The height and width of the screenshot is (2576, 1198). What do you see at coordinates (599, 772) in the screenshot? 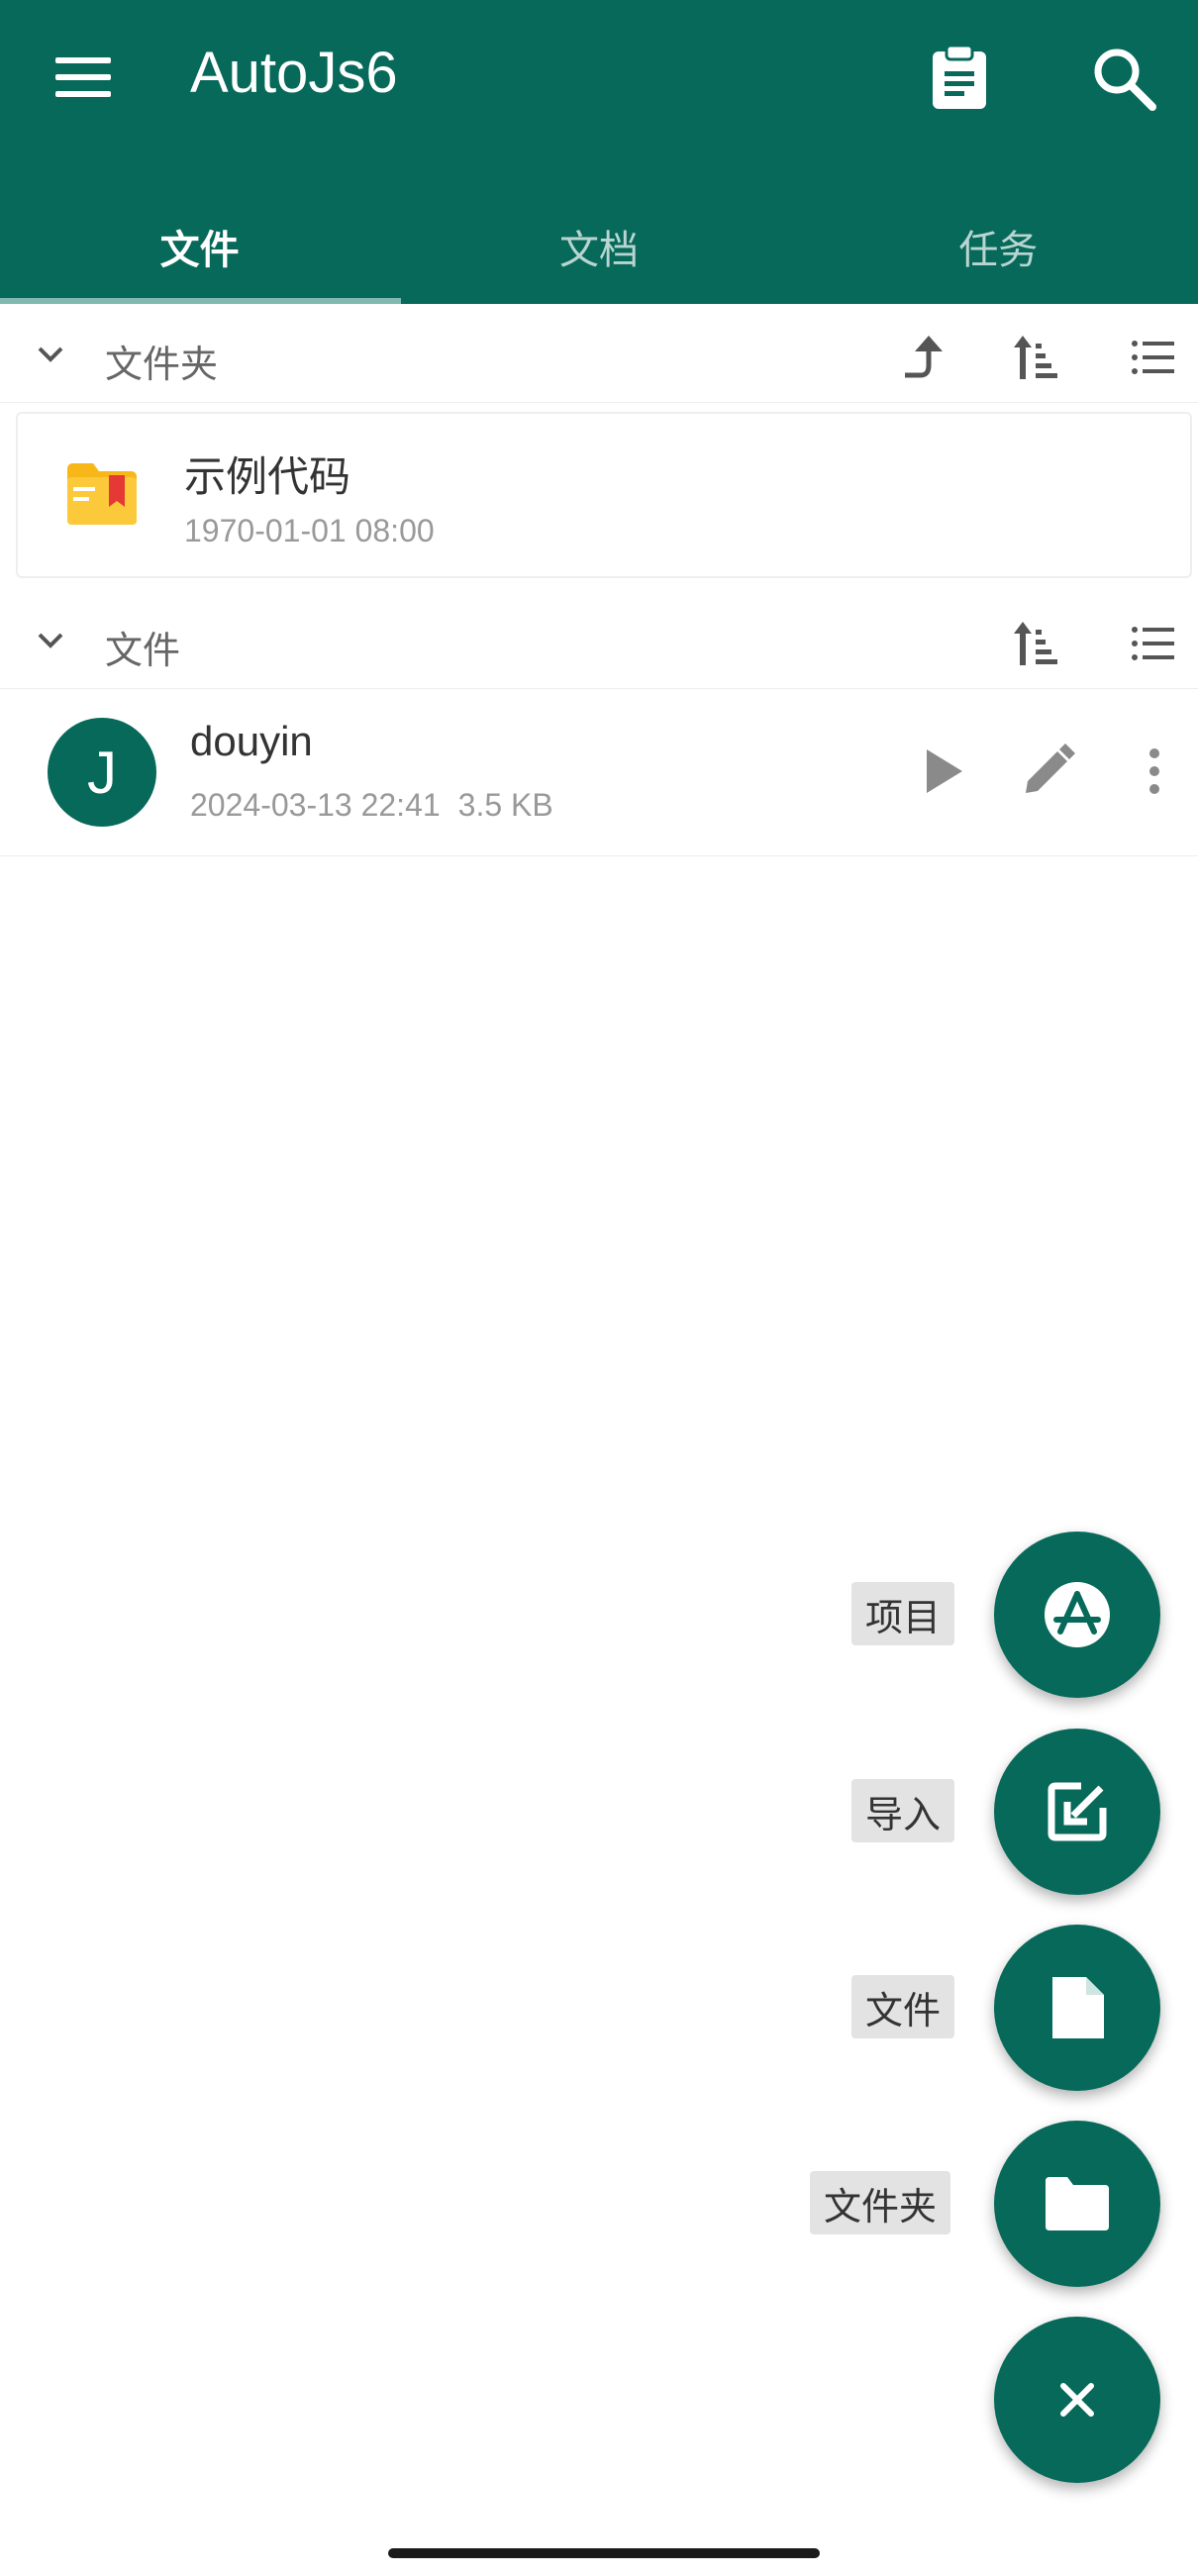
I see `file-item: J douyin 2024-03-13 22:41 3.5 KB` at bounding box center [599, 772].